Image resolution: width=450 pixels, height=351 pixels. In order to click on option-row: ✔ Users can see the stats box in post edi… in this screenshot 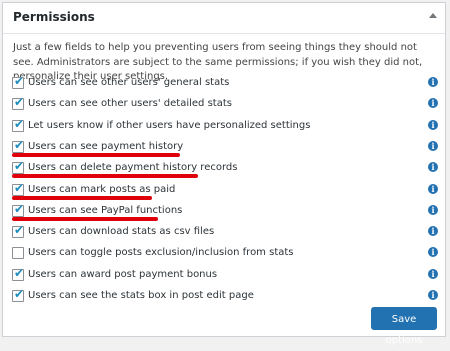, I will do `click(225, 296)`.